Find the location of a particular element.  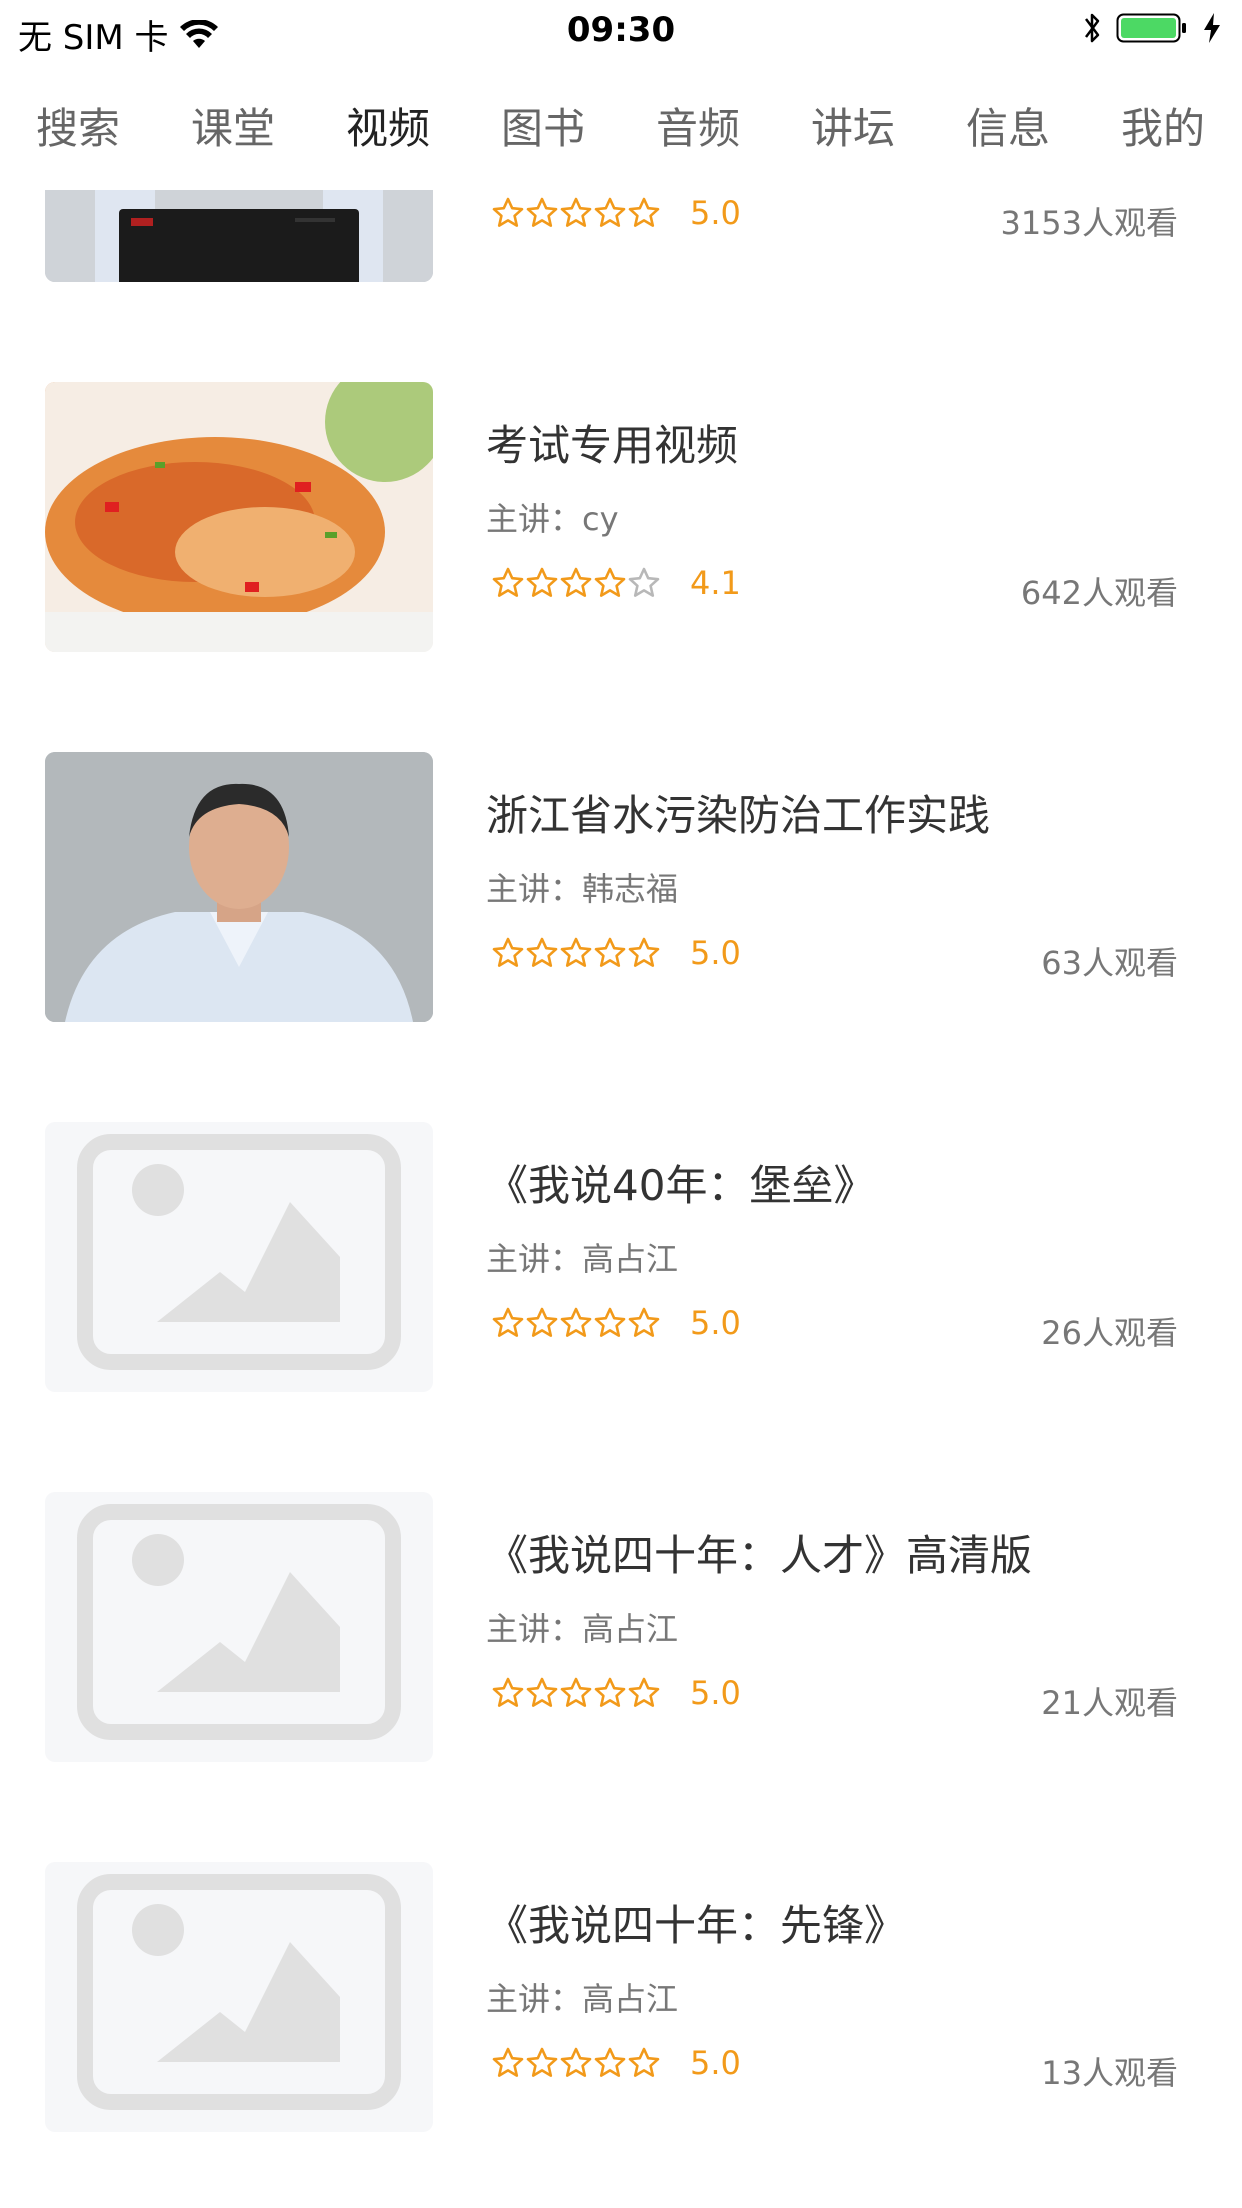

video-list-item: 考试专用视频 主讲：cy 4.1 642人观看 is located at coordinates (621, 517).